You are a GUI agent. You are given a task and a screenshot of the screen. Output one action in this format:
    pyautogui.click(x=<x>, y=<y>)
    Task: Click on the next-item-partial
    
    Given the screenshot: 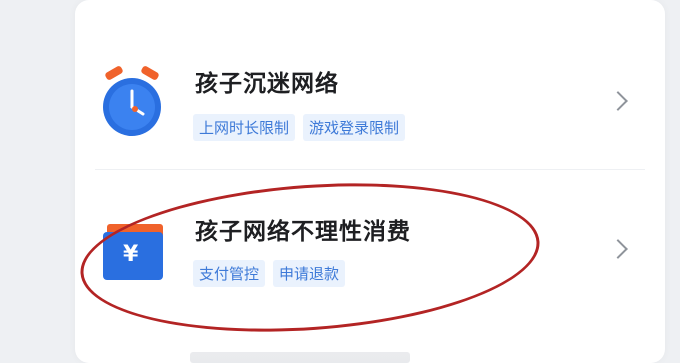 What is the action you would take?
    pyautogui.click(x=300, y=357)
    